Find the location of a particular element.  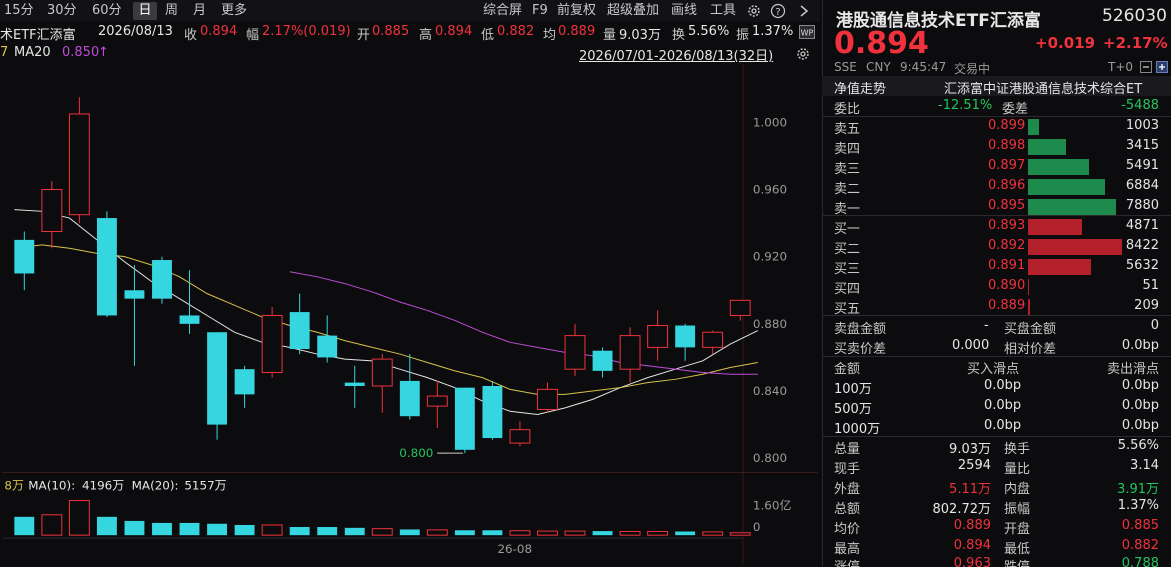

level-label: 卖四 is located at coordinates (847, 149).